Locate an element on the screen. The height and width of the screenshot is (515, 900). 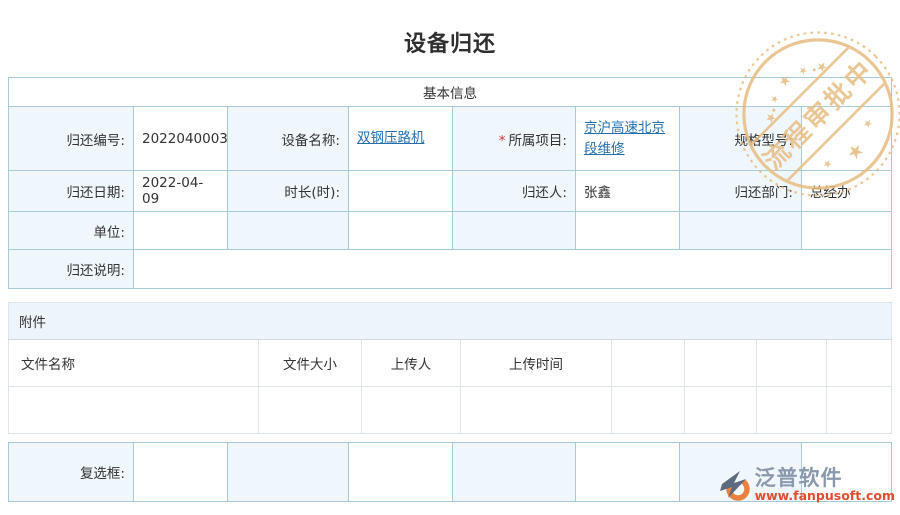
section-title-attachments: 附件 is located at coordinates (450, 321).